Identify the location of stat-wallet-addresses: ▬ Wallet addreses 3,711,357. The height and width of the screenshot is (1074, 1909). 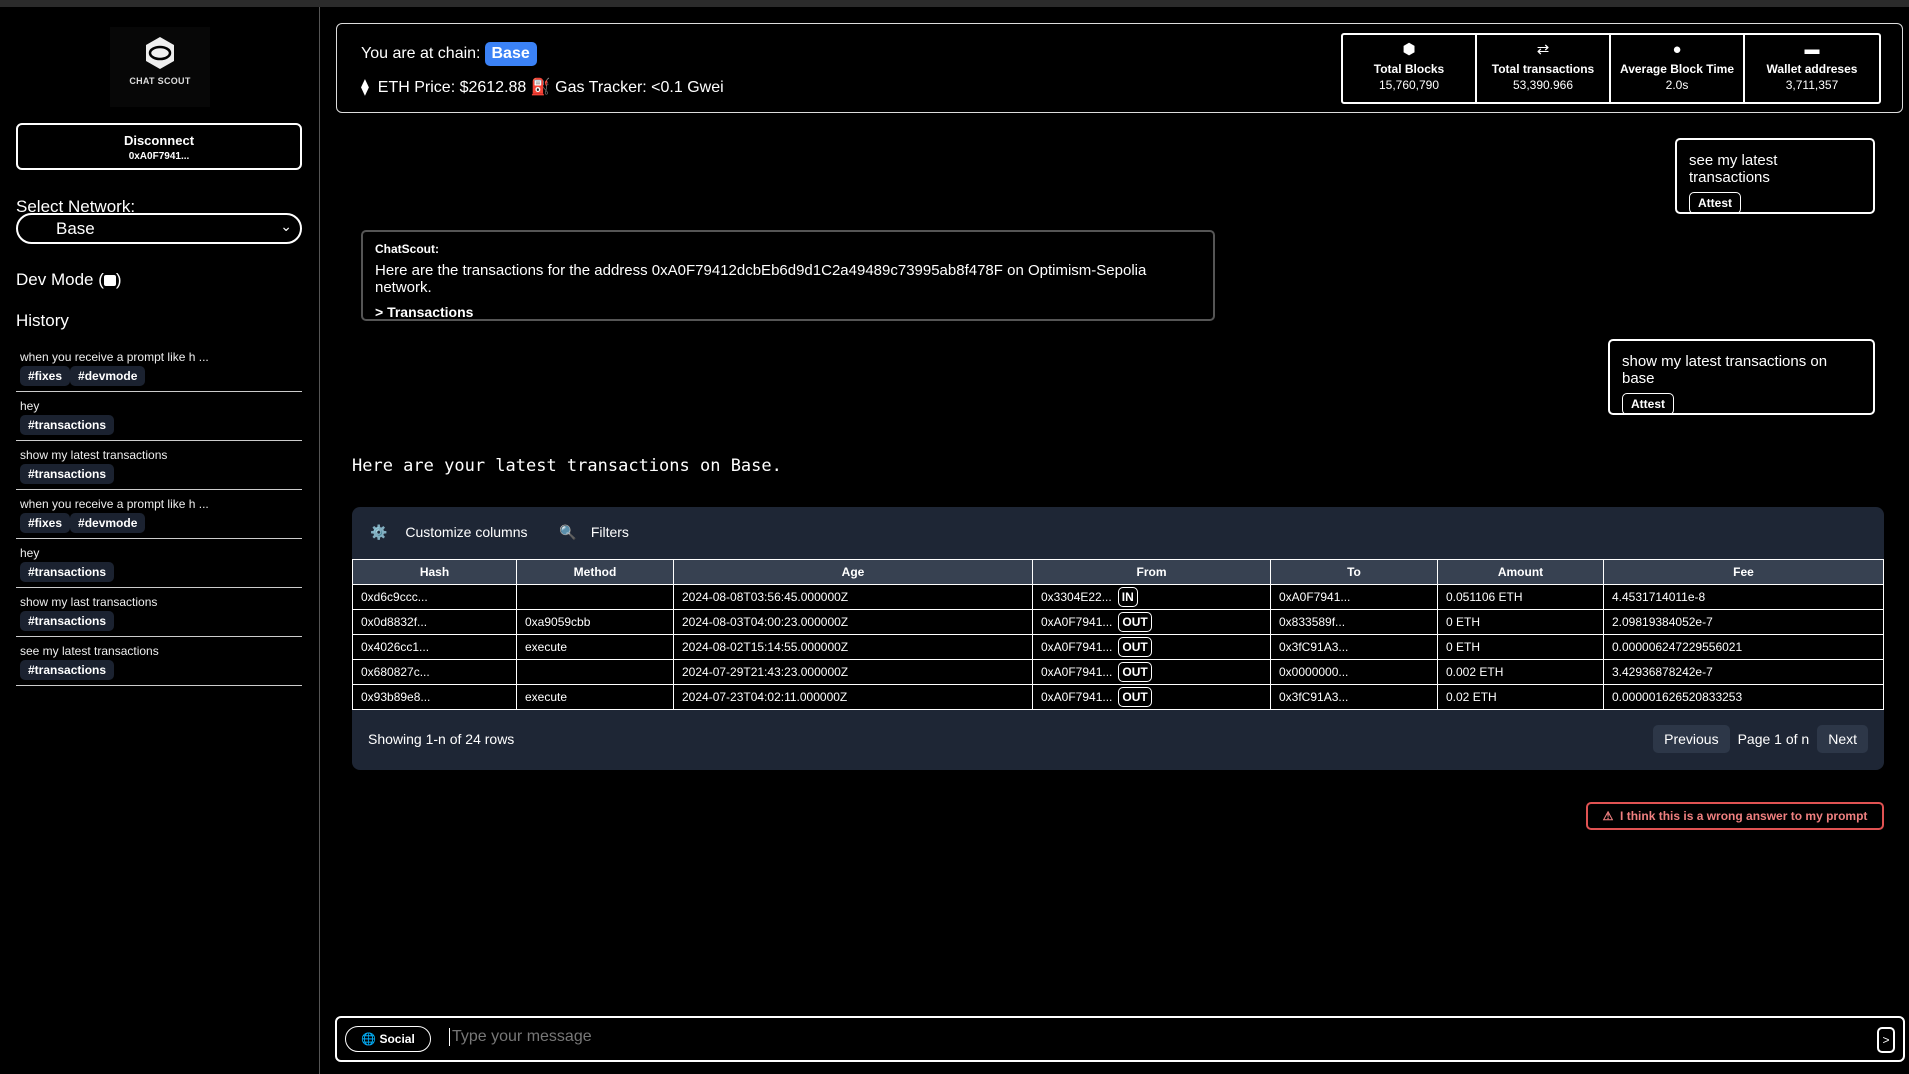
(1812, 68).